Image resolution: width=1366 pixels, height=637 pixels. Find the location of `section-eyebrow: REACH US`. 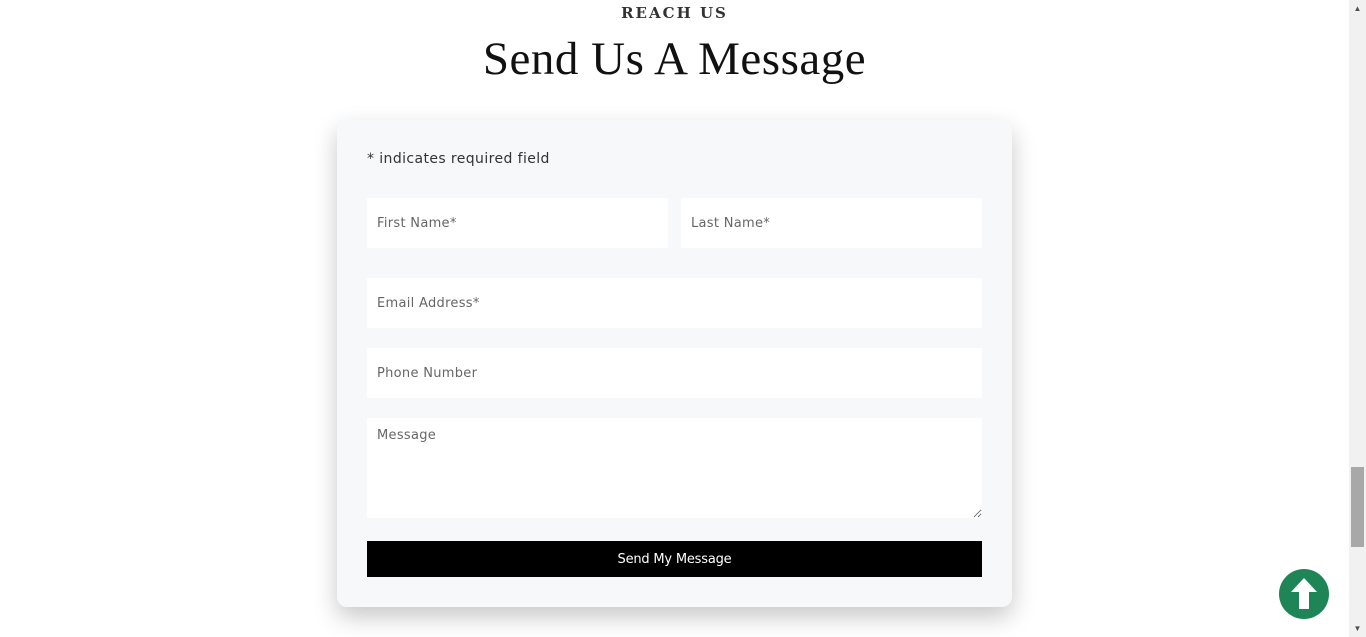

section-eyebrow: REACH US is located at coordinates (674, 13).